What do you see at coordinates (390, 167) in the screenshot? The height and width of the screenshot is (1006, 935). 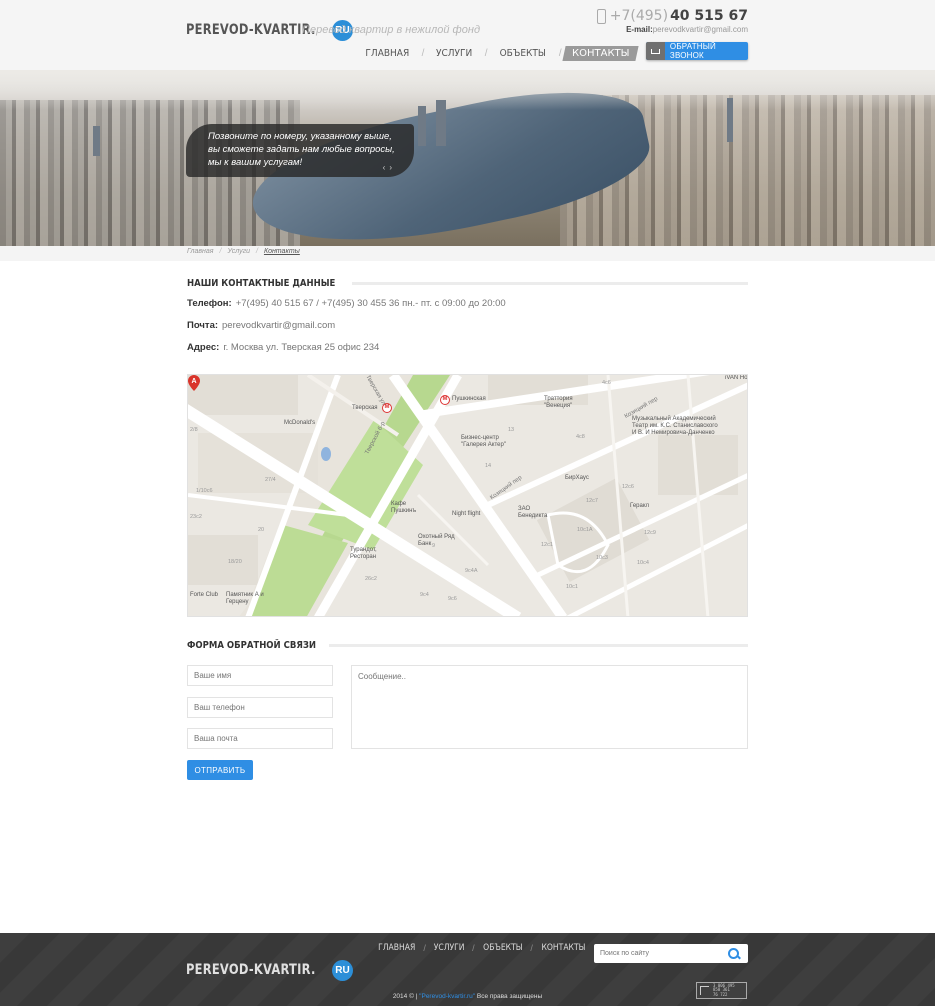 I see `slider-next-icon: ›` at bounding box center [390, 167].